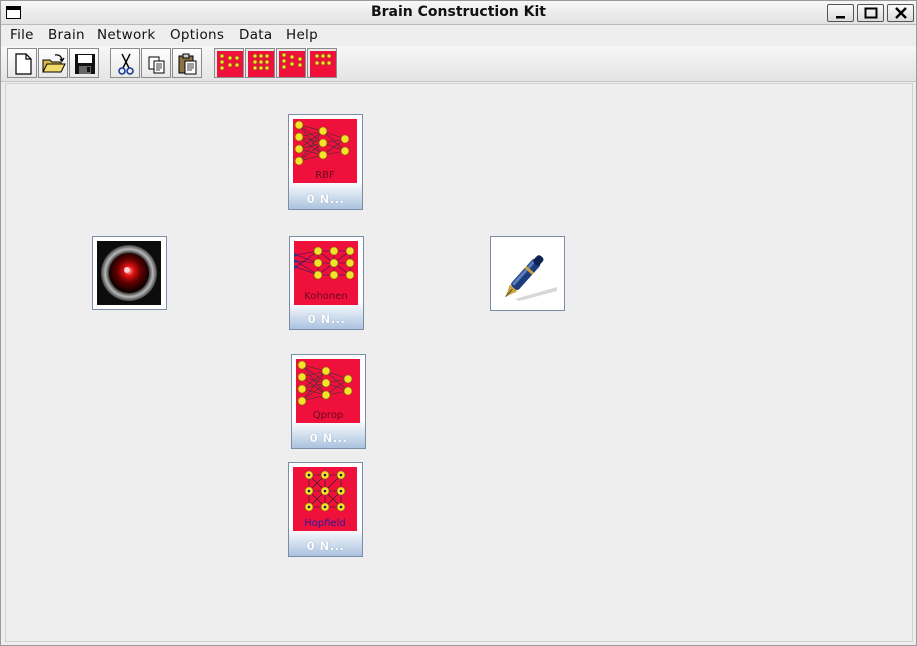  Describe the element at coordinates (302, 35) in the screenshot. I see `menu-help: Help` at that location.